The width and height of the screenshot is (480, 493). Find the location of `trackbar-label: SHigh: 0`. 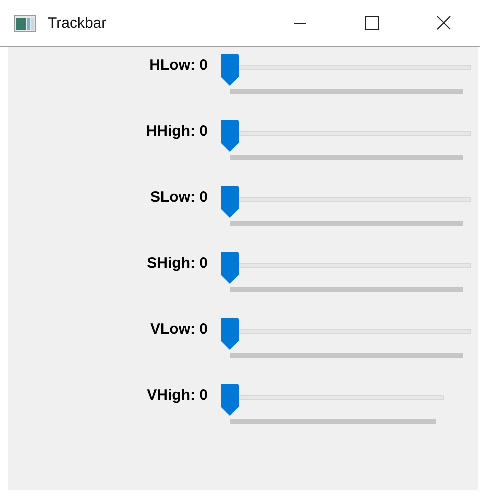

trackbar-label: SHigh: 0 is located at coordinates (177, 264).